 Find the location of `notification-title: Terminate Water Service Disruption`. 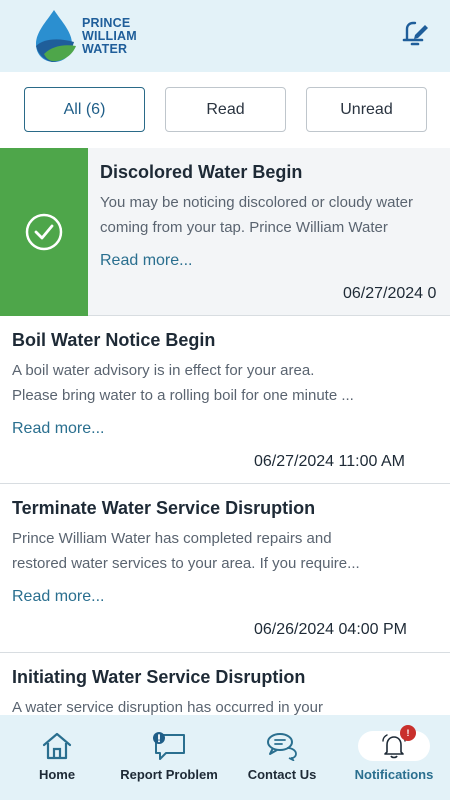

notification-title: Terminate Water Service Disruption is located at coordinates (164, 508).